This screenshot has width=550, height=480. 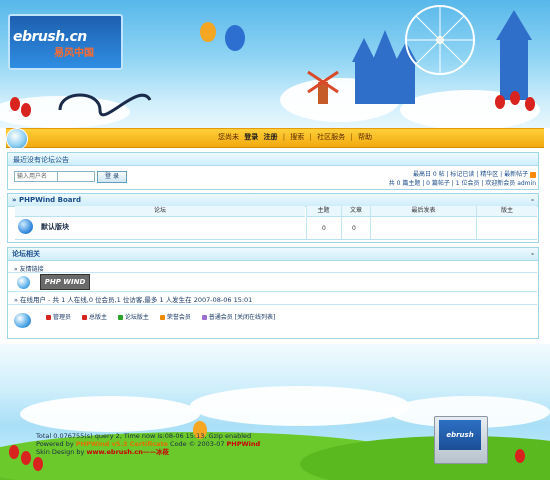 I want to click on board-section-title: » PHPWind Board, so click(x=46, y=200).